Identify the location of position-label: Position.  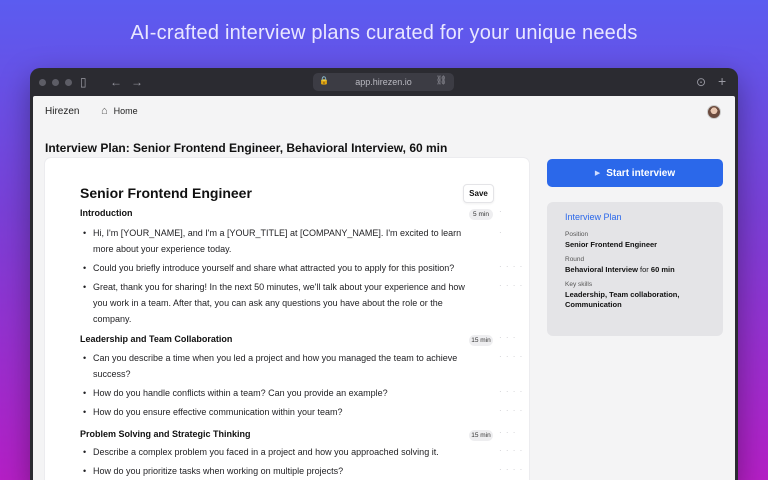
(577, 234).